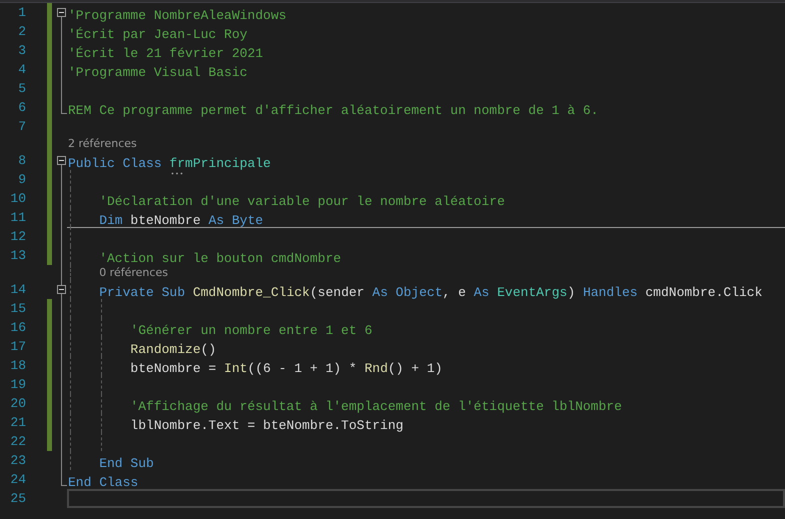 Image resolution: width=785 pixels, height=519 pixels. Describe the element at coordinates (430, 293) in the screenshot. I see `code-line: Private Sub CmdNombre_Click(sender As Object, e As EventArgs) Handles cmdNombre.Click` at that location.